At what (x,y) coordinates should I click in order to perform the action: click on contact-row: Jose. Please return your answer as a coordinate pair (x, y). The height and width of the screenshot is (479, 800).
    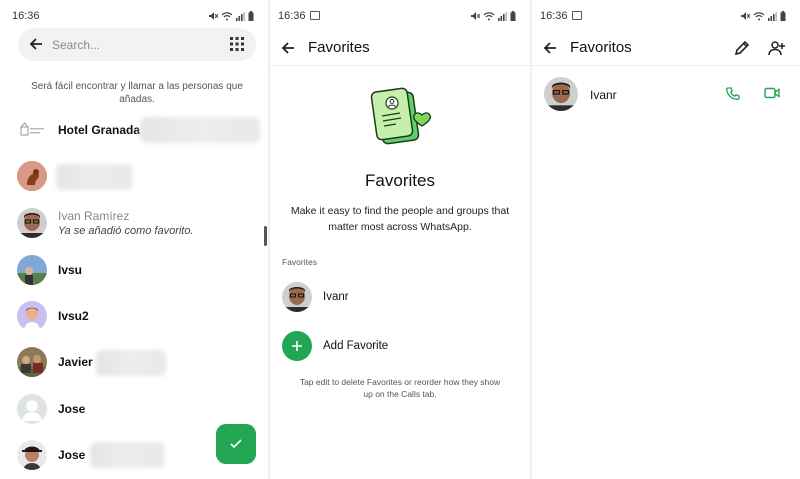
    Looking at the image, I should click on (134, 409).